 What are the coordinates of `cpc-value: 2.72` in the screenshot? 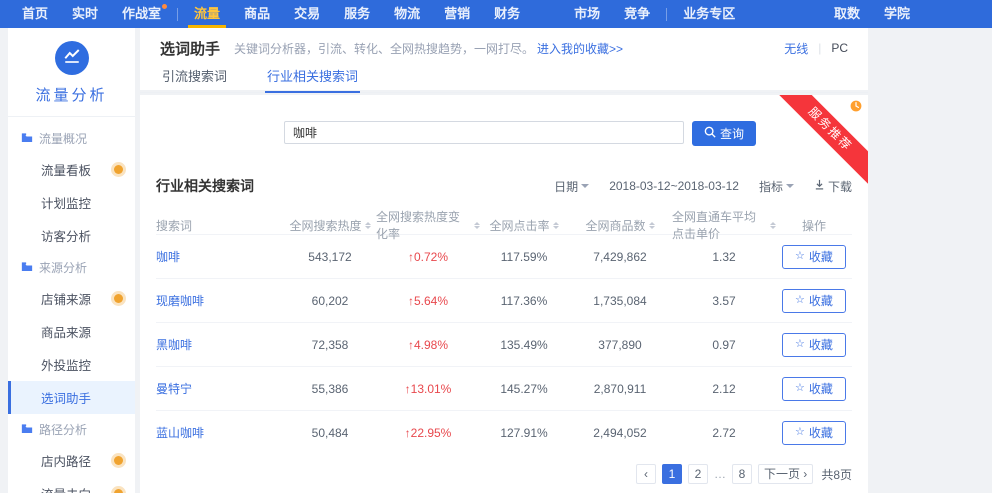 It's located at (724, 432).